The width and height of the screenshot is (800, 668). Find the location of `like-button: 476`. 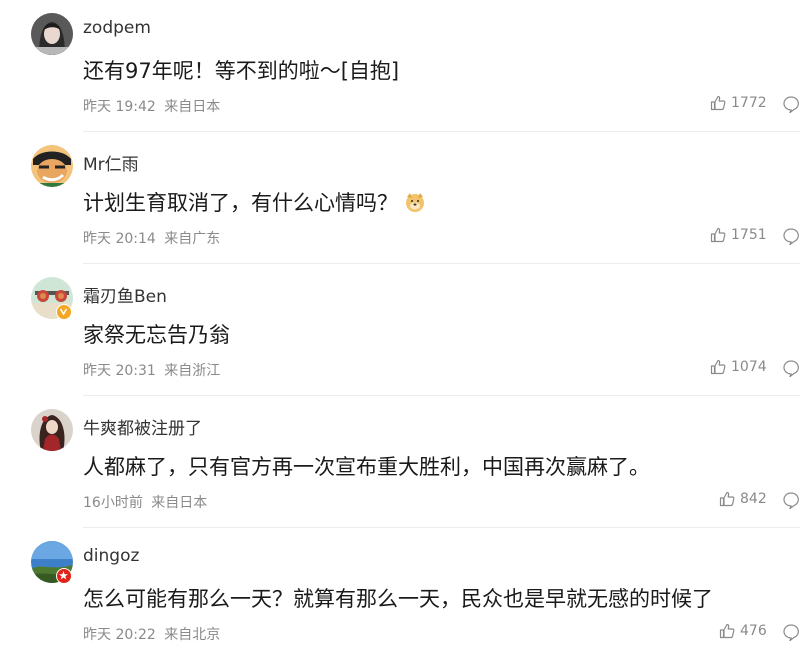

like-button: 476 is located at coordinates (743, 631).